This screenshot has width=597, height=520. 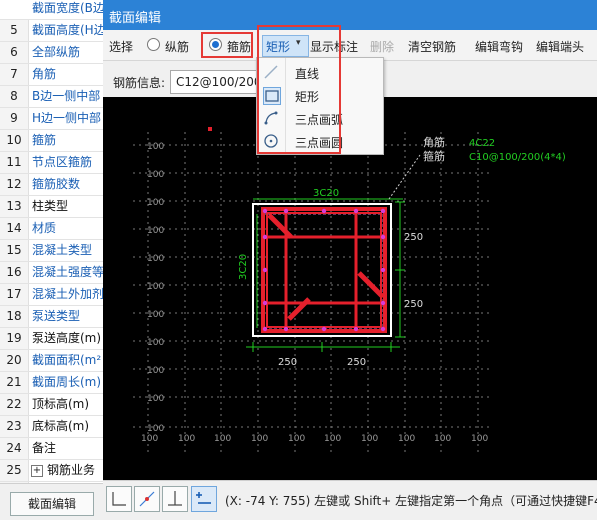 I want to click on property-row-number: 17, so click(x=14, y=294).